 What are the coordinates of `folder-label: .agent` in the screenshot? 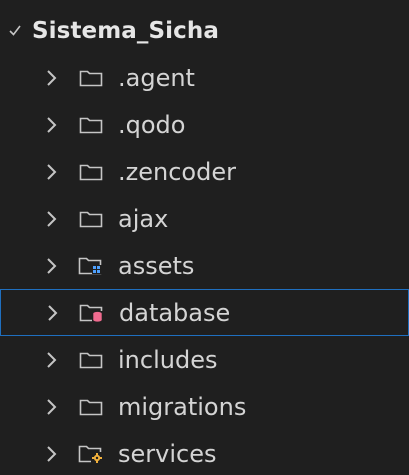 It's located at (156, 77).